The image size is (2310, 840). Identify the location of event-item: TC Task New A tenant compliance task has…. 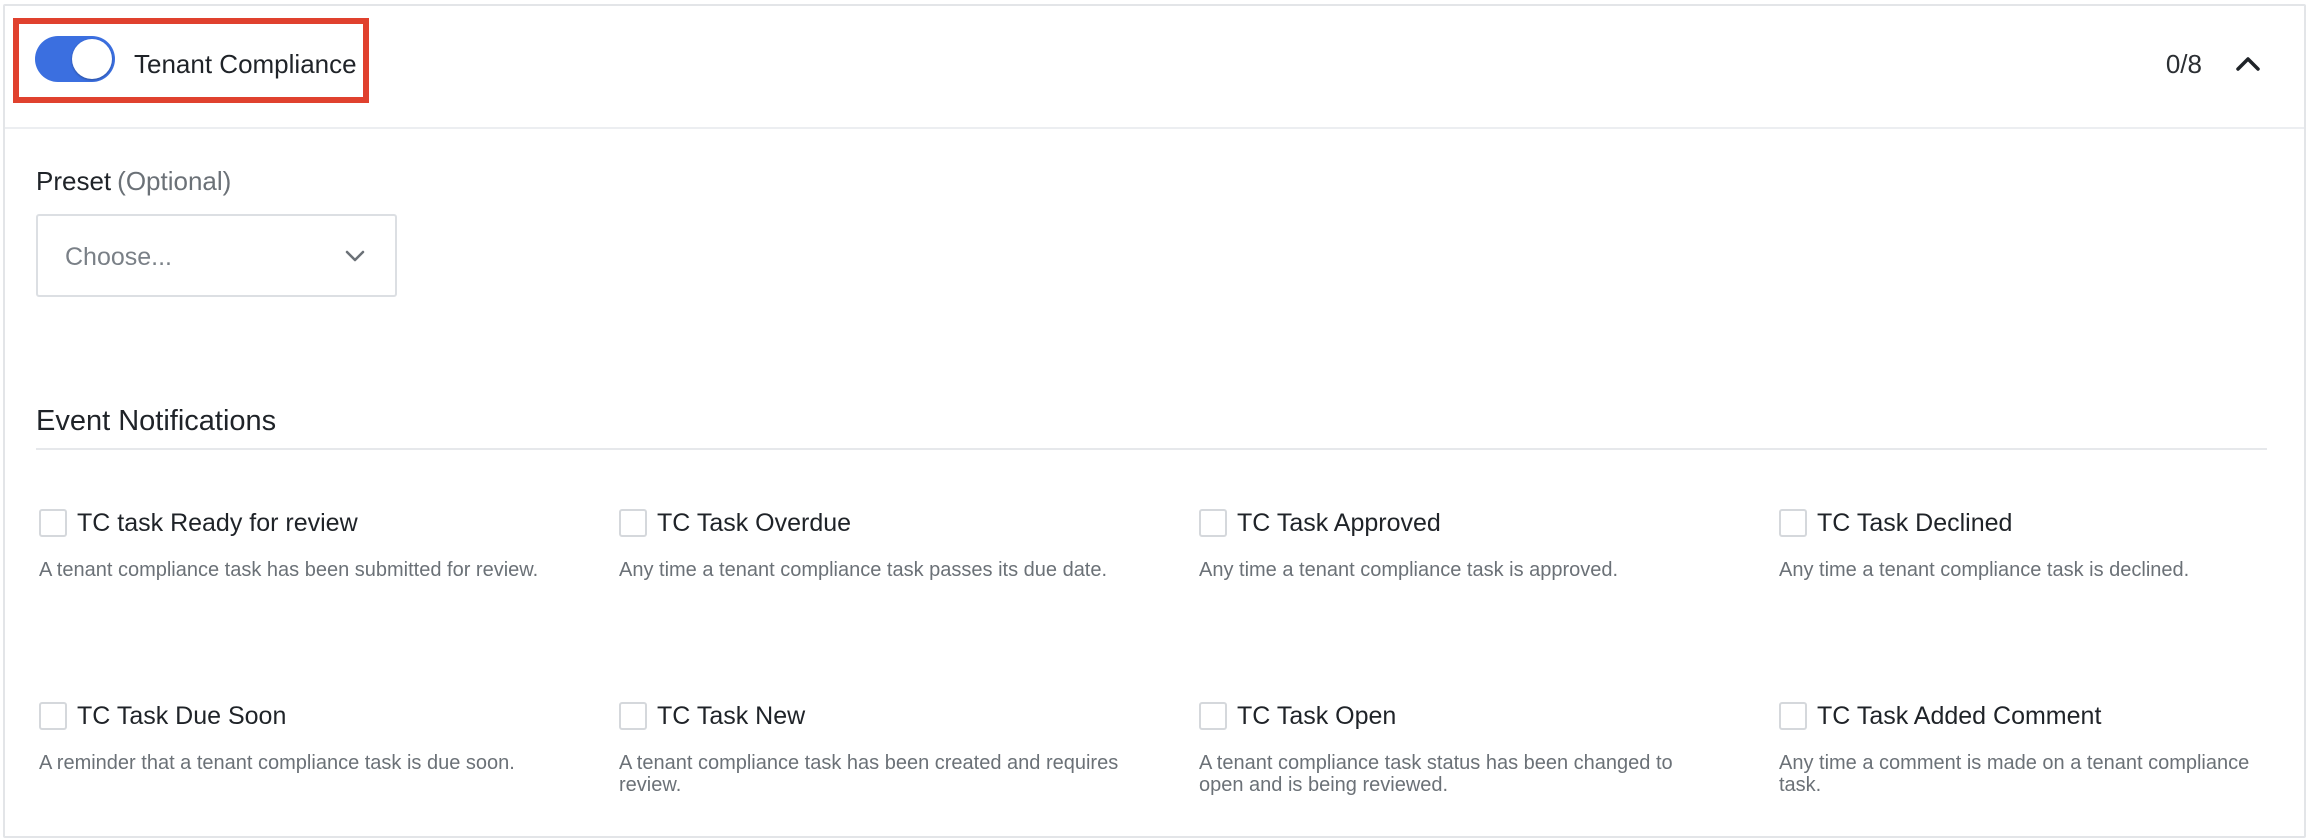
(869, 748).